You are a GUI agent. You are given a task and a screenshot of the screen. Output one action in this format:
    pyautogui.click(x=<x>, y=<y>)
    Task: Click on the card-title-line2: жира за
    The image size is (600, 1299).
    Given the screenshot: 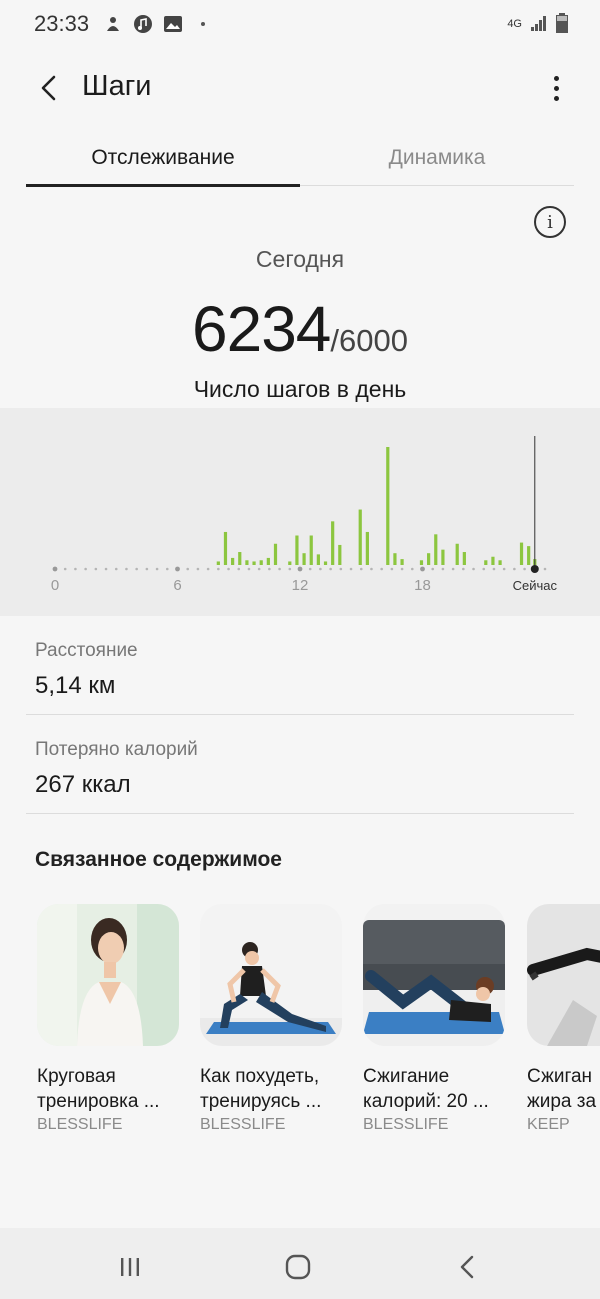 What is the action you would take?
    pyautogui.click(x=562, y=1101)
    